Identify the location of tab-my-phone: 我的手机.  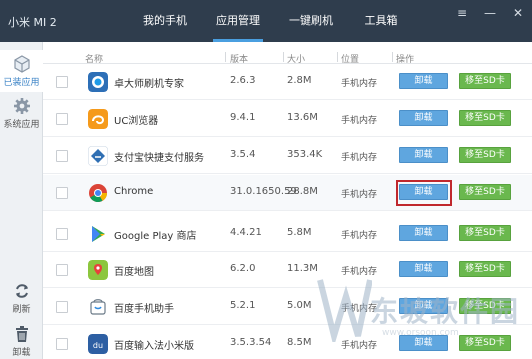
(165, 21).